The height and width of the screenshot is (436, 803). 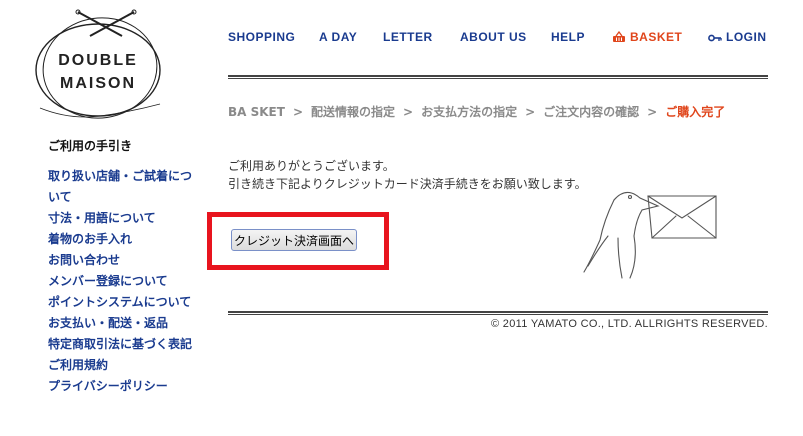 I want to click on sidebar-title: ご利用の手引き, so click(x=90, y=146).